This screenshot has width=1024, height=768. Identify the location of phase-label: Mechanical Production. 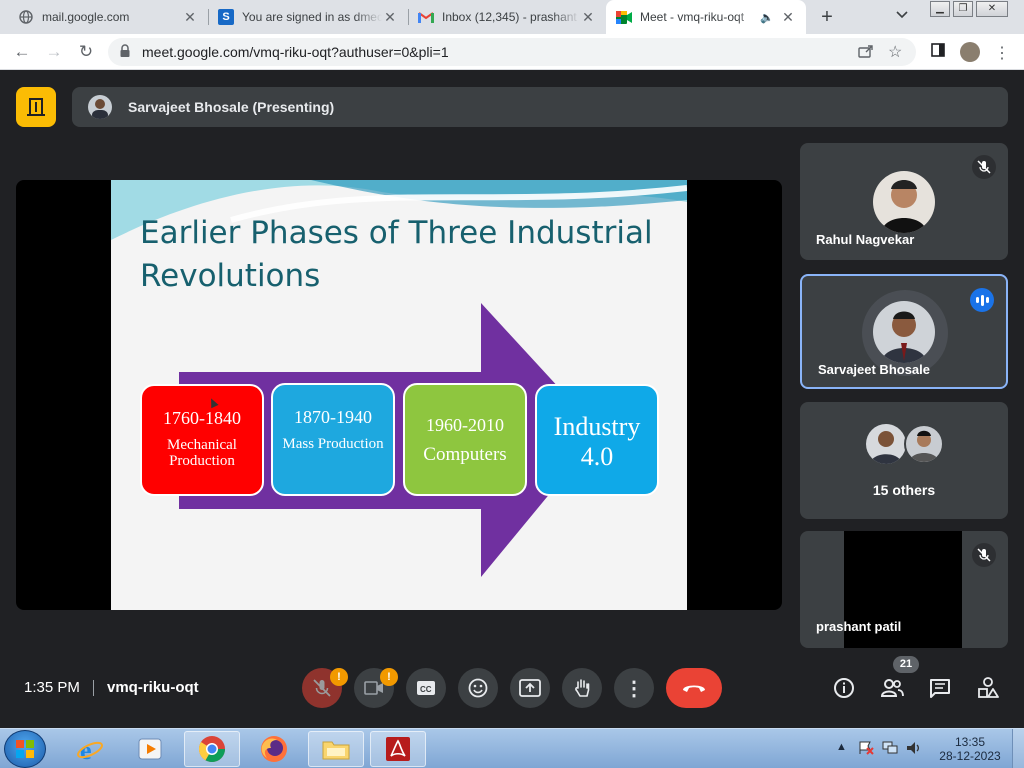
(202, 453).